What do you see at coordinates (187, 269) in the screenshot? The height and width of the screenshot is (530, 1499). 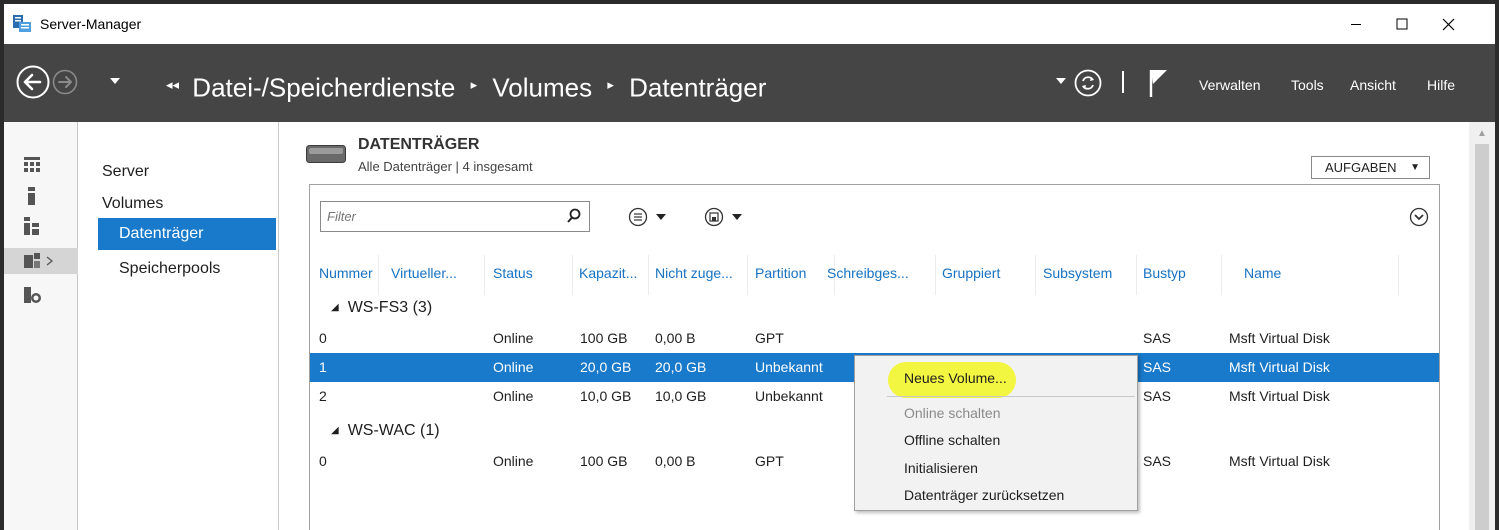 I see `nav-item-speicherpools: Speicherpools` at bounding box center [187, 269].